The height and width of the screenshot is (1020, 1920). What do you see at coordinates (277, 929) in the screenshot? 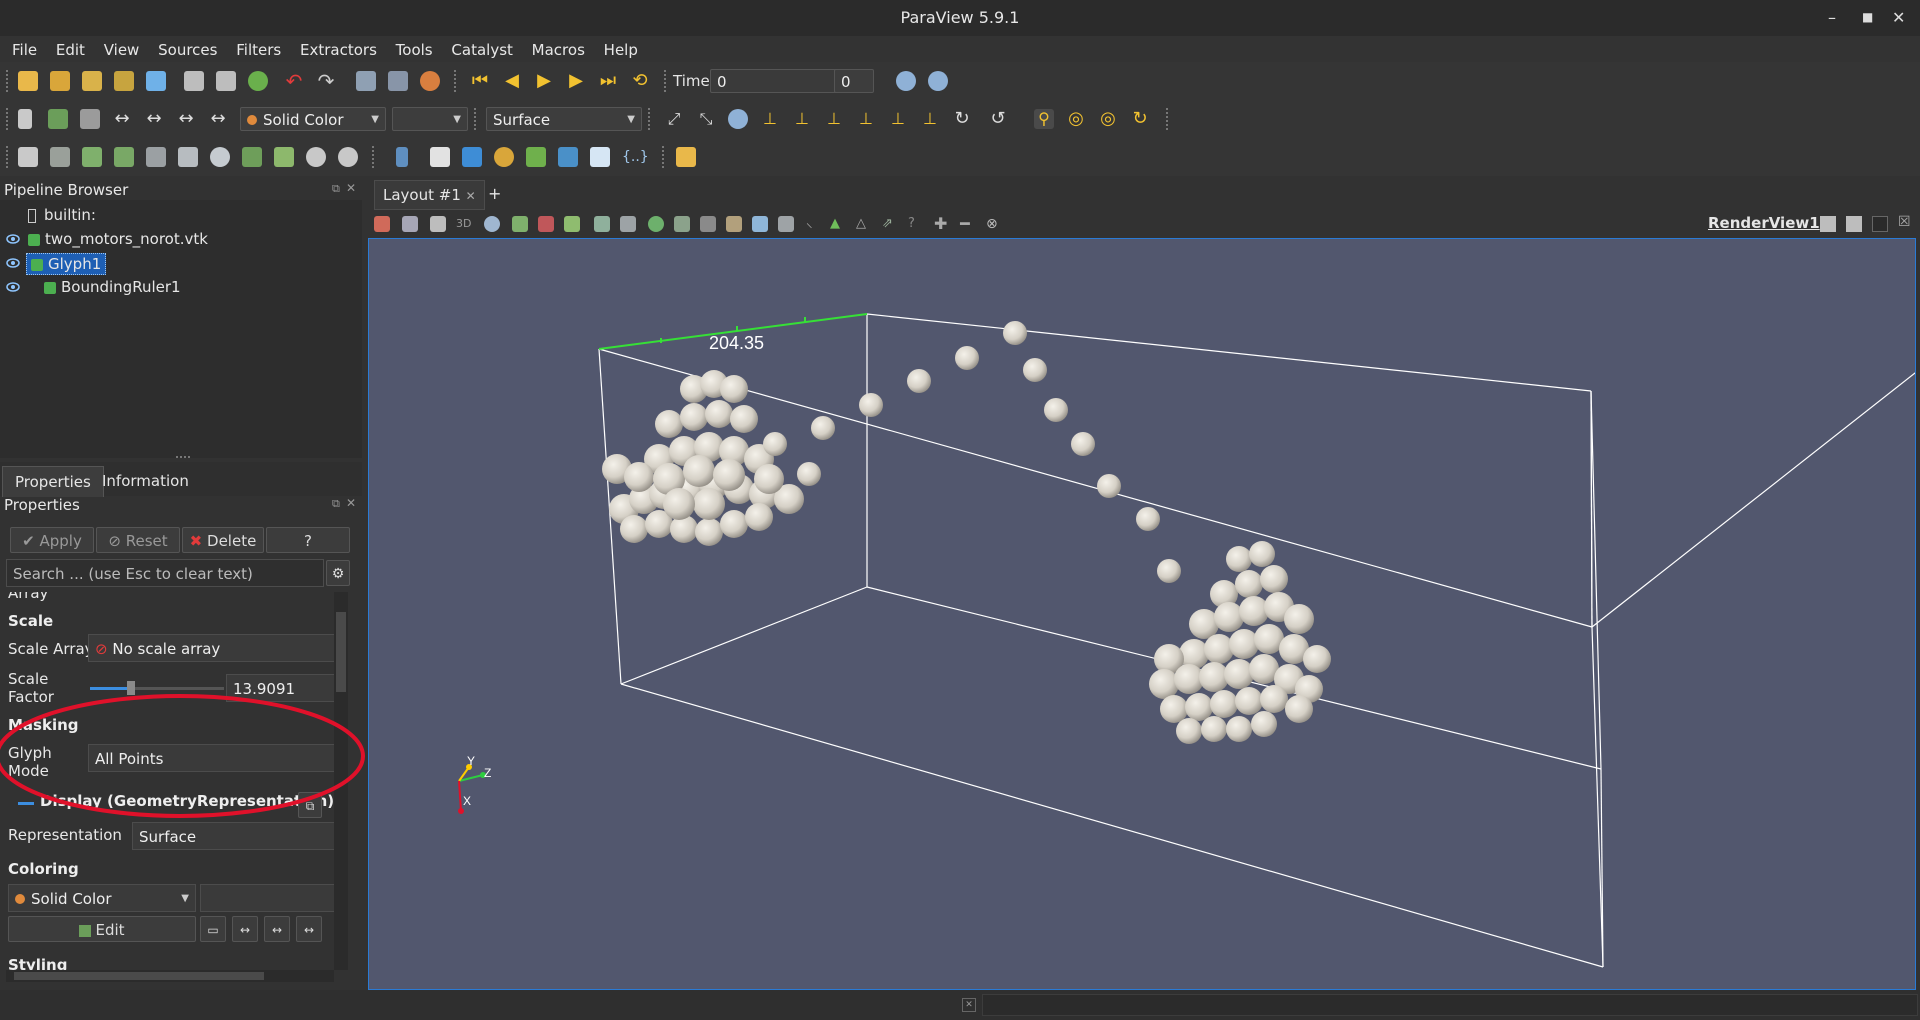
I see `rescale-custom-range-icon: ↔` at bounding box center [277, 929].